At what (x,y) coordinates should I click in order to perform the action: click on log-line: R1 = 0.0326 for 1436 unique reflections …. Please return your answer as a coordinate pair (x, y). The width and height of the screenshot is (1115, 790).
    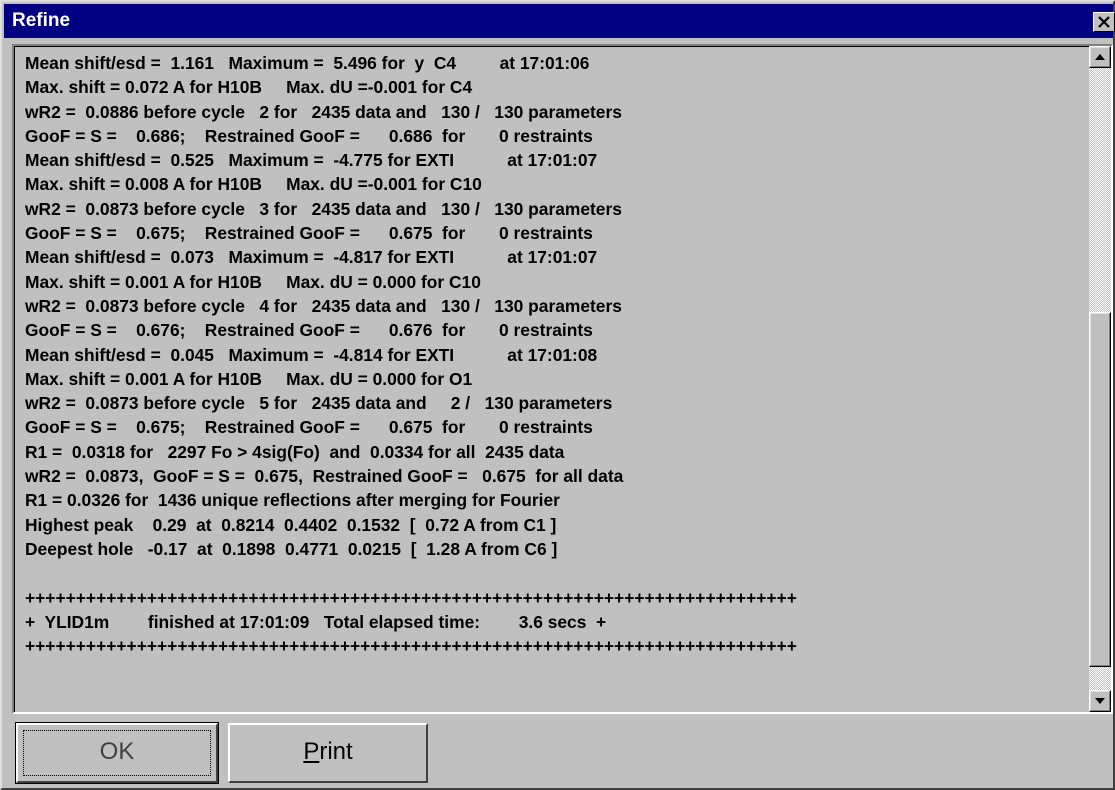
    Looking at the image, I should click on (292, 500).